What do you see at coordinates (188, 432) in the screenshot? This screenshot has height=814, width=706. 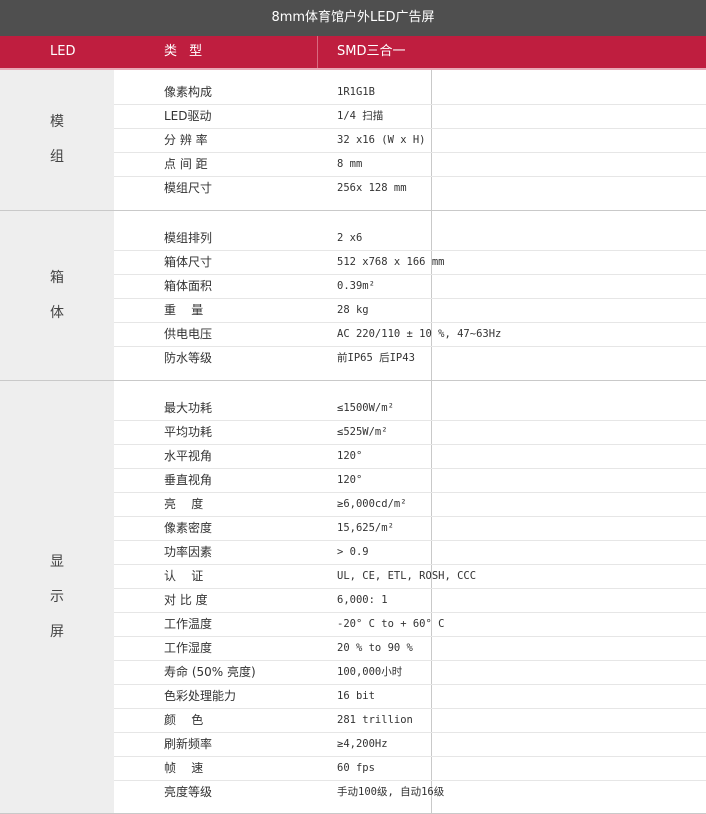 I see `spec-key: 平均功耗` at bounding box center [188, 432].